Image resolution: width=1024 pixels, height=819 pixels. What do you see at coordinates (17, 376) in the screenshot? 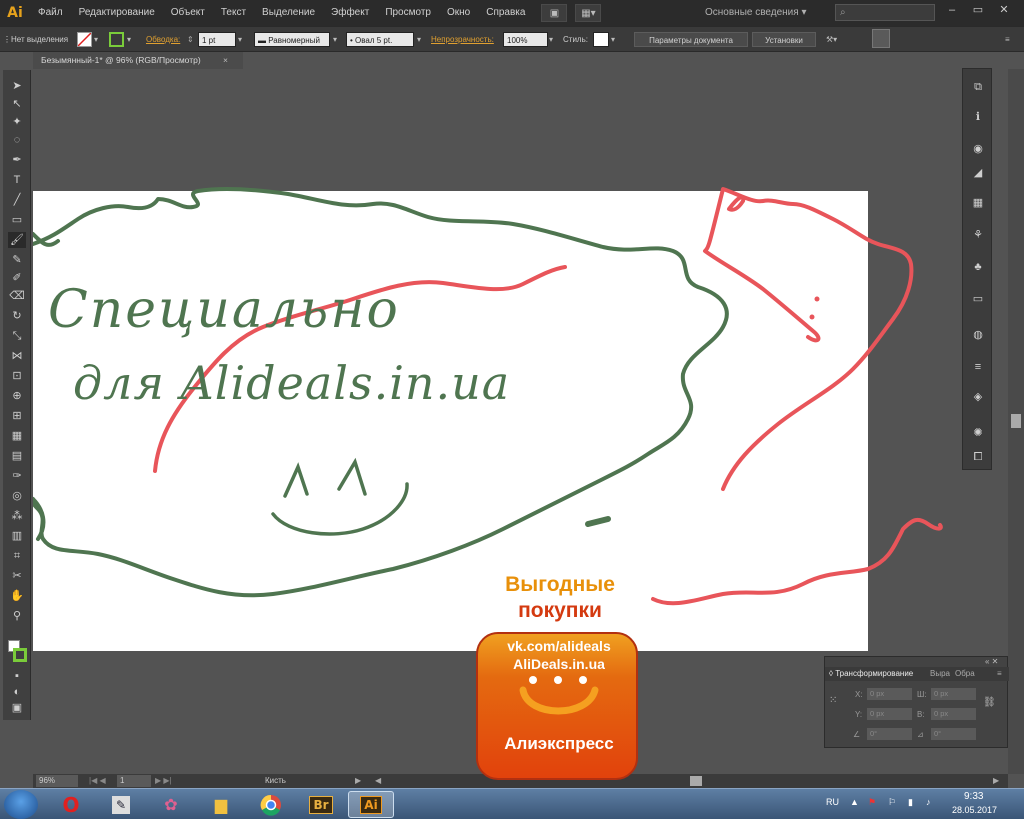
I see `free-transform-tool-icon: ⊡` at bounding box center [17, 376].